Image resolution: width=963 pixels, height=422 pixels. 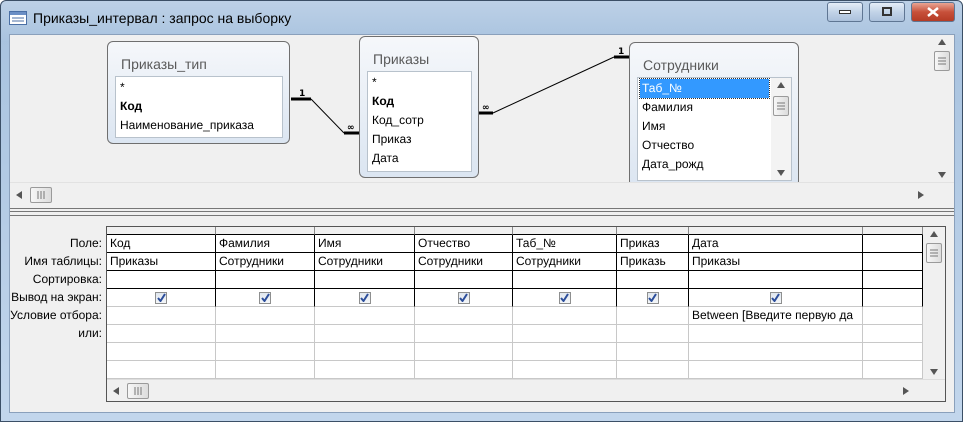 What do you see at coordinates (325, 116) in the screenshot?
I see `relationship-line` at bounding box center [325, 116].